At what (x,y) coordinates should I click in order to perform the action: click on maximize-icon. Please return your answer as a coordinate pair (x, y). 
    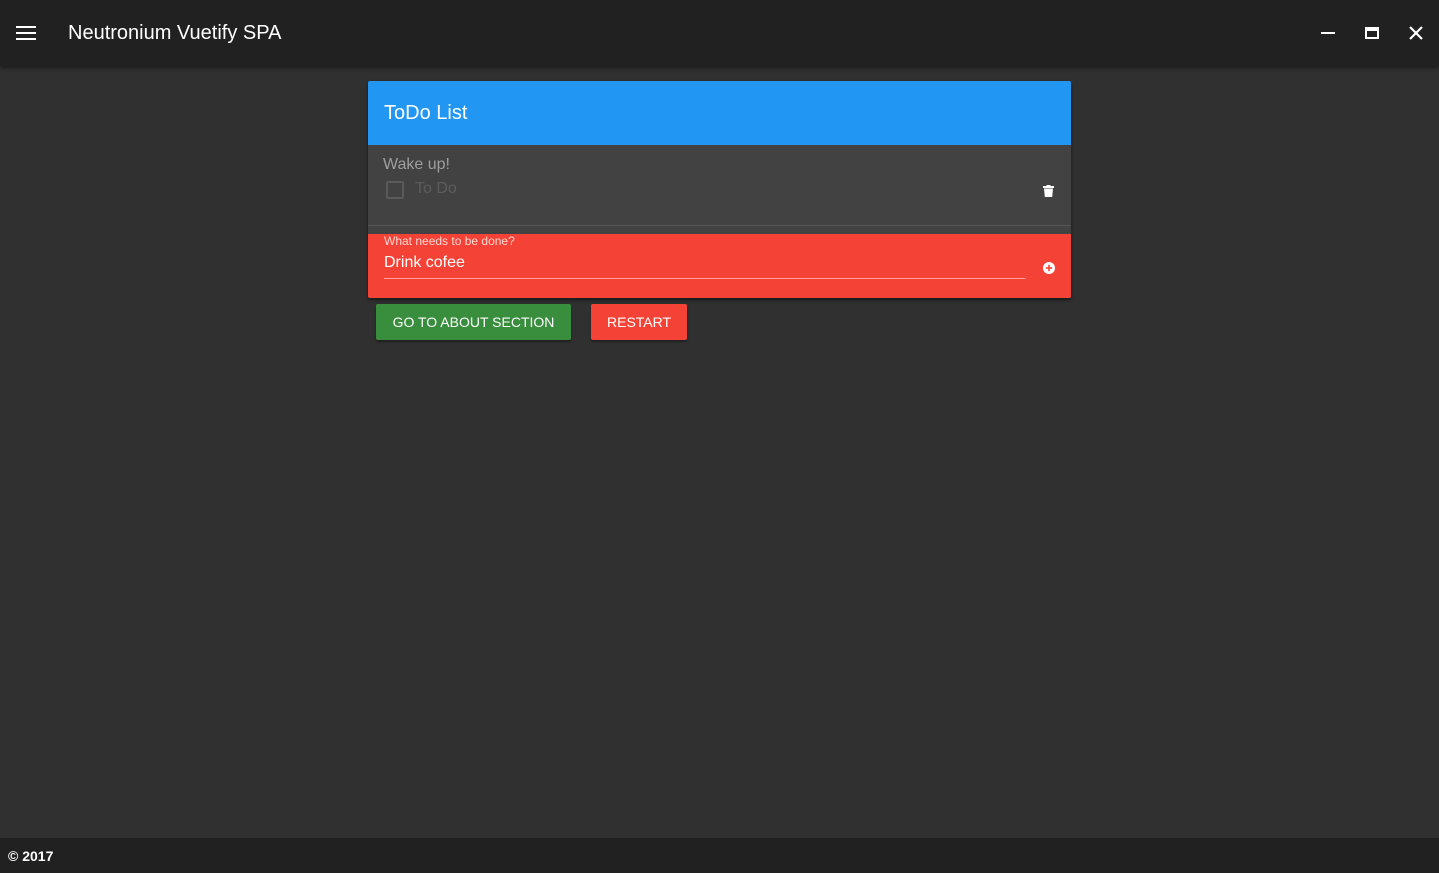
    Looking at the image, I should click on (1372, 33).